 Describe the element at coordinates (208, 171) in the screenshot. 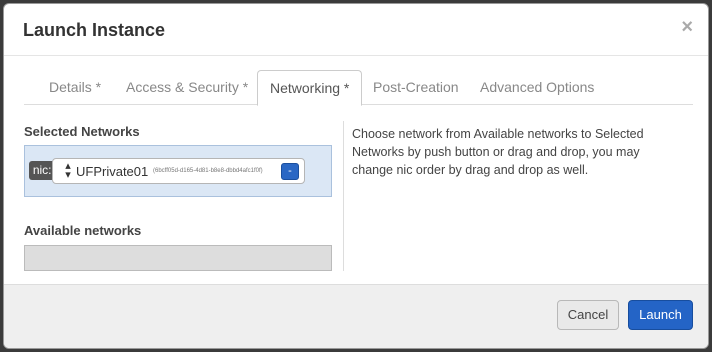

I see `network-id: (6bcff05d-d165-4d81-b8e8-dbbd4afc1f0f)` at that location.